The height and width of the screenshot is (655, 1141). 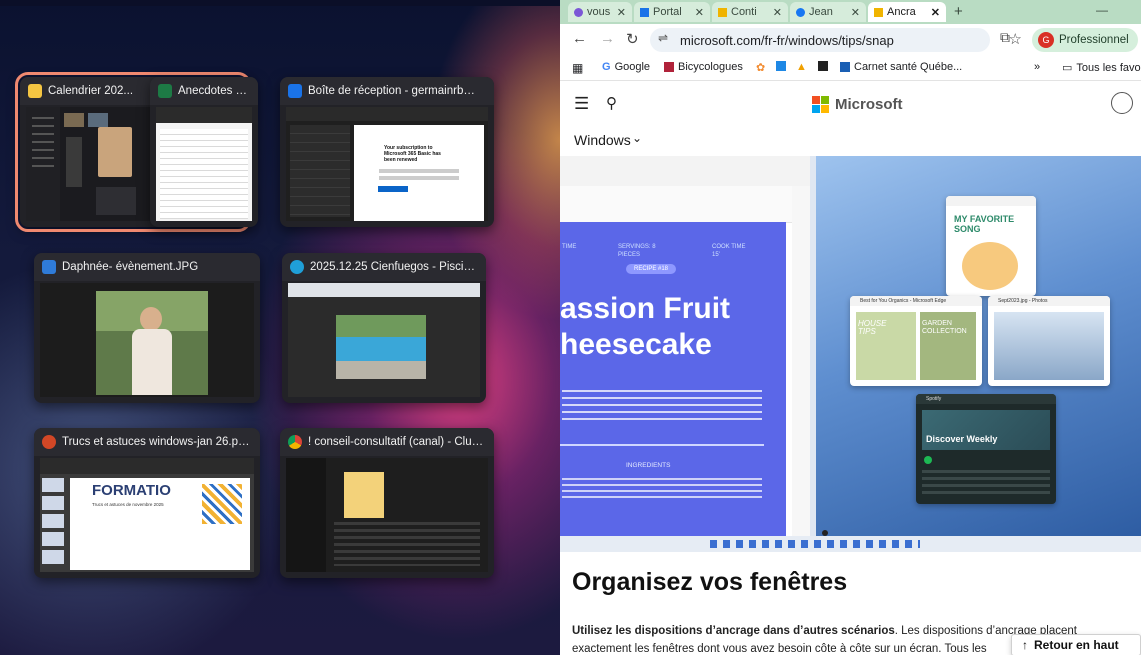 I want to click on browser-tab: Conti ✕, so click(x=750, y=12).